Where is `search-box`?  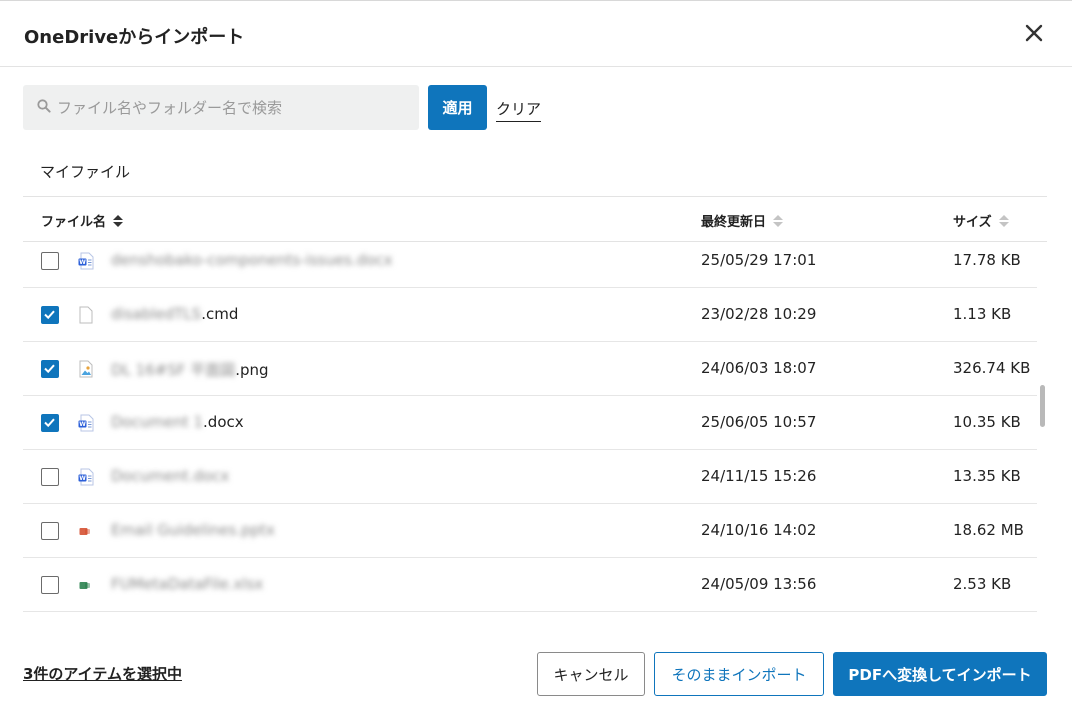 search-box is located at coordinates (221, 107).